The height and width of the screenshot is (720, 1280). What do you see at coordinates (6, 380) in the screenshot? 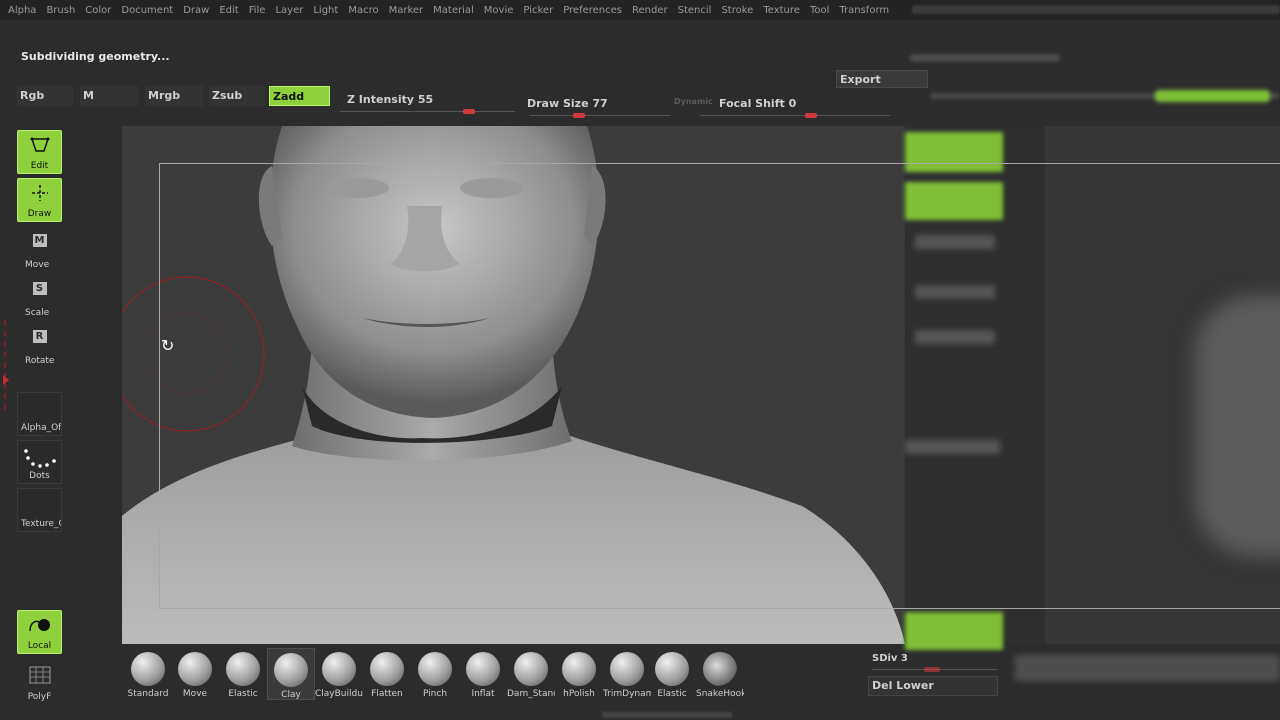
I see `red-arrow-icon` at bounding box center [6, 380].